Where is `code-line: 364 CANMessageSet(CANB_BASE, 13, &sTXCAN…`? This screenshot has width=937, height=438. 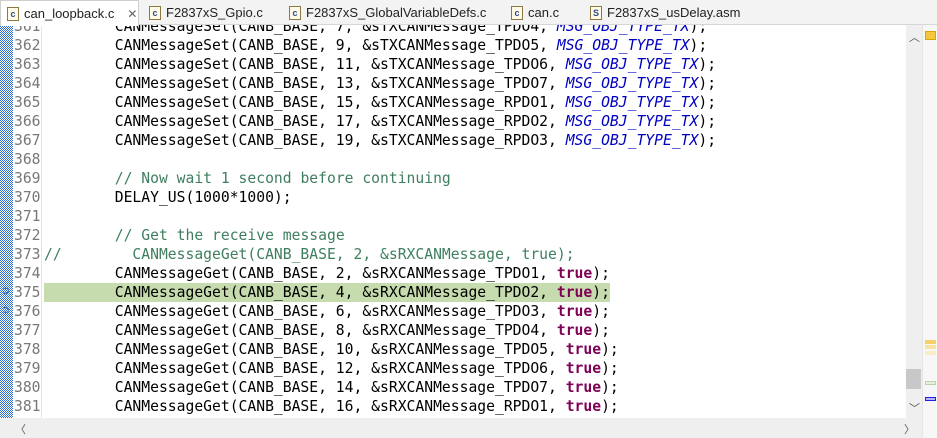 code-line: 364 CANMessageSet(CANB_BASE, 13, &sTXCAN… is located at coordinates (453, 83).